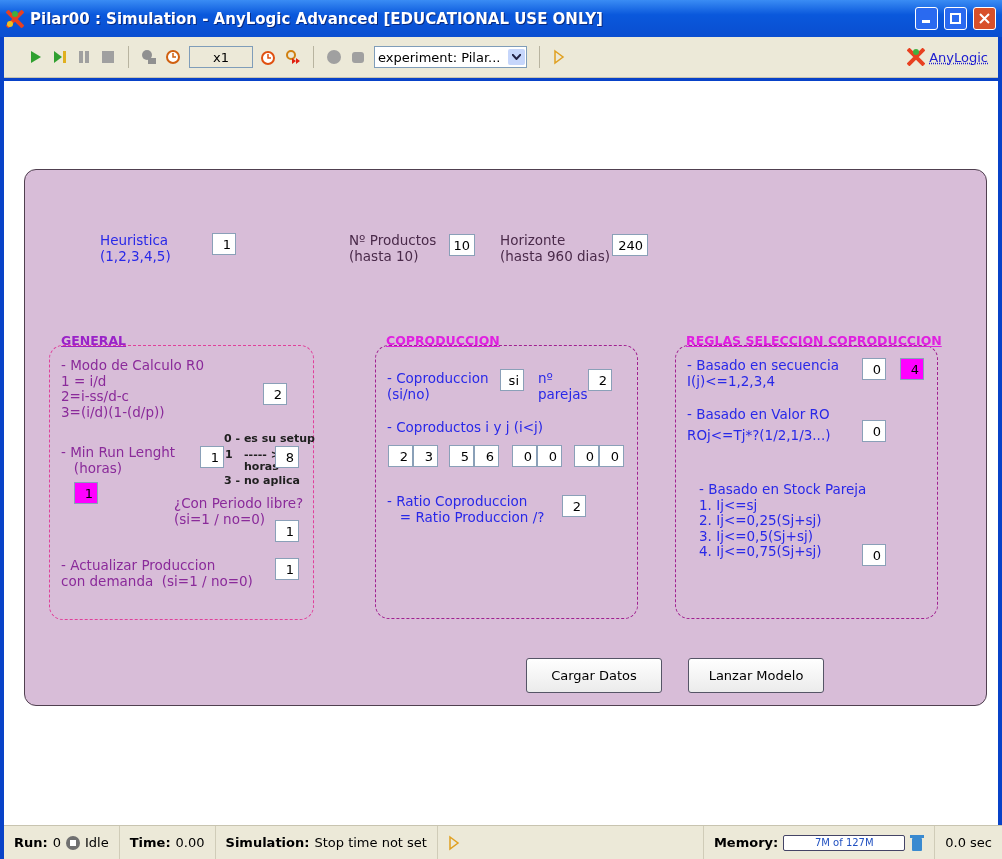 The width and height of the screenshot is (1002, 859). Describe the element at coordinates (60, 57) in the screenshot. I see `step-icon` at that location.